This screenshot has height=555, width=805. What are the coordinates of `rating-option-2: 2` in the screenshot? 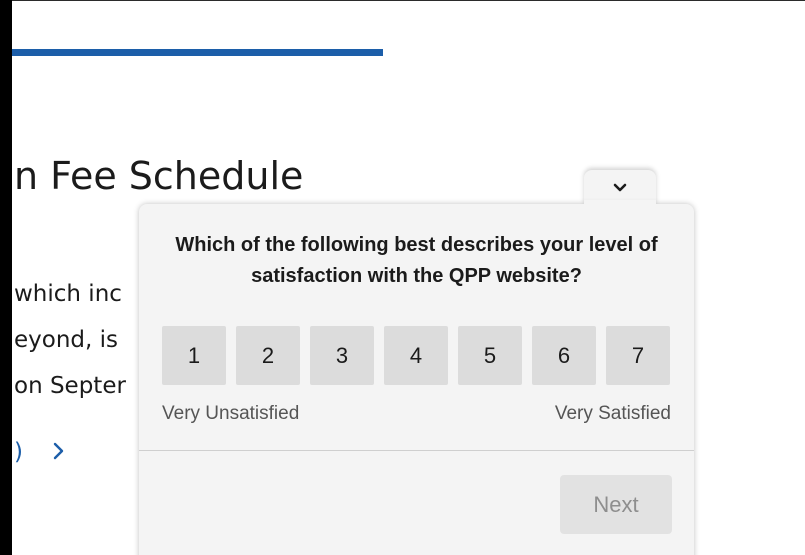 It's located at (268, 355).